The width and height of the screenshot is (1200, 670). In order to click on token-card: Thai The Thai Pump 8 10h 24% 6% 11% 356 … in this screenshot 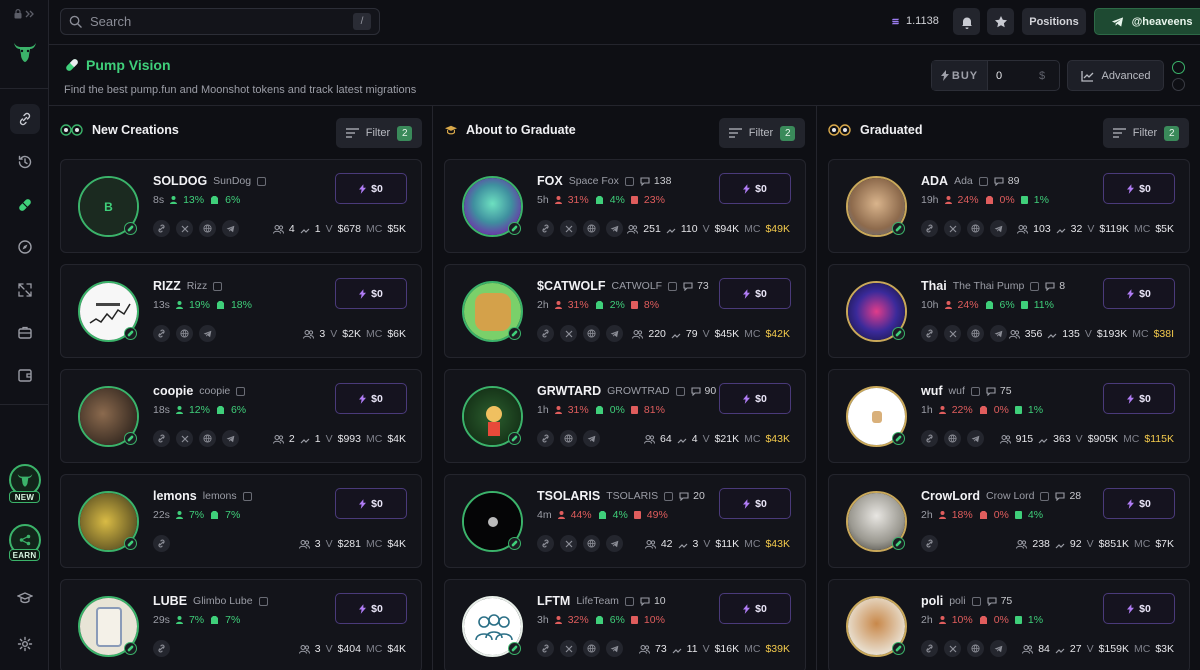, I will do `click(1009, 311)`.